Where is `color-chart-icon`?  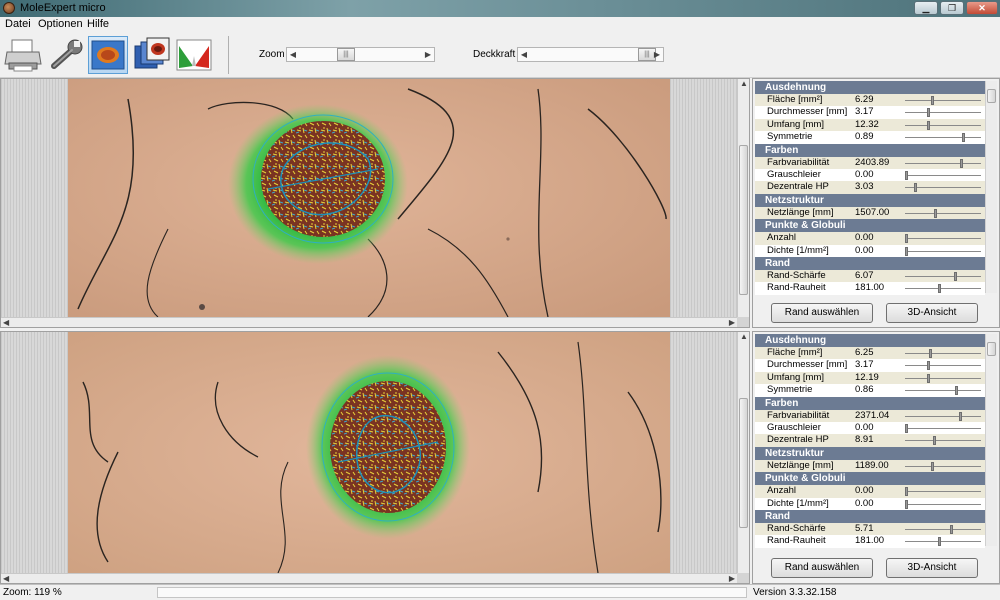 color-chart-icon is located at coordinates (194, 55).